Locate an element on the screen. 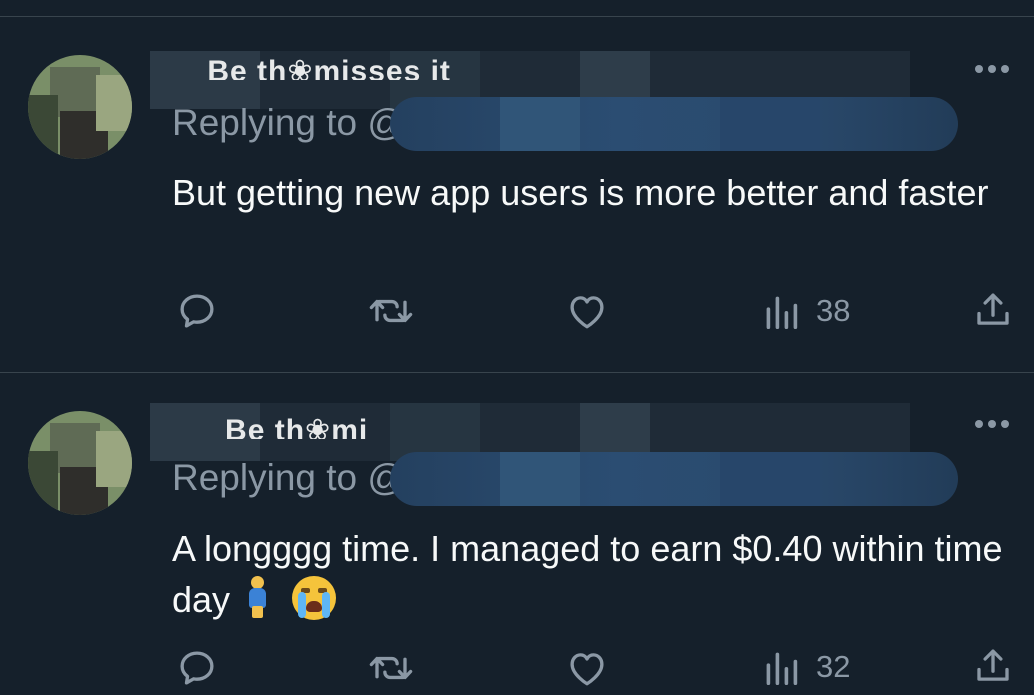 The width and height of the screenshot is (1034, 695). person-standing-emoji is located at coordinates (257, 597).